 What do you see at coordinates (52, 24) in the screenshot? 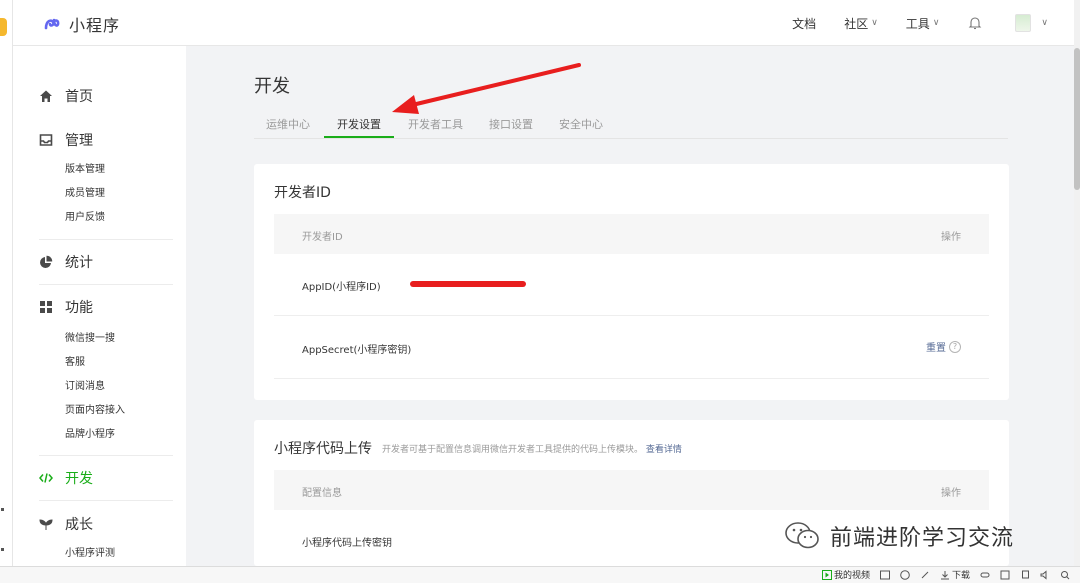
I see `mini-program-logo-icon` at bounding box center [52, 24].